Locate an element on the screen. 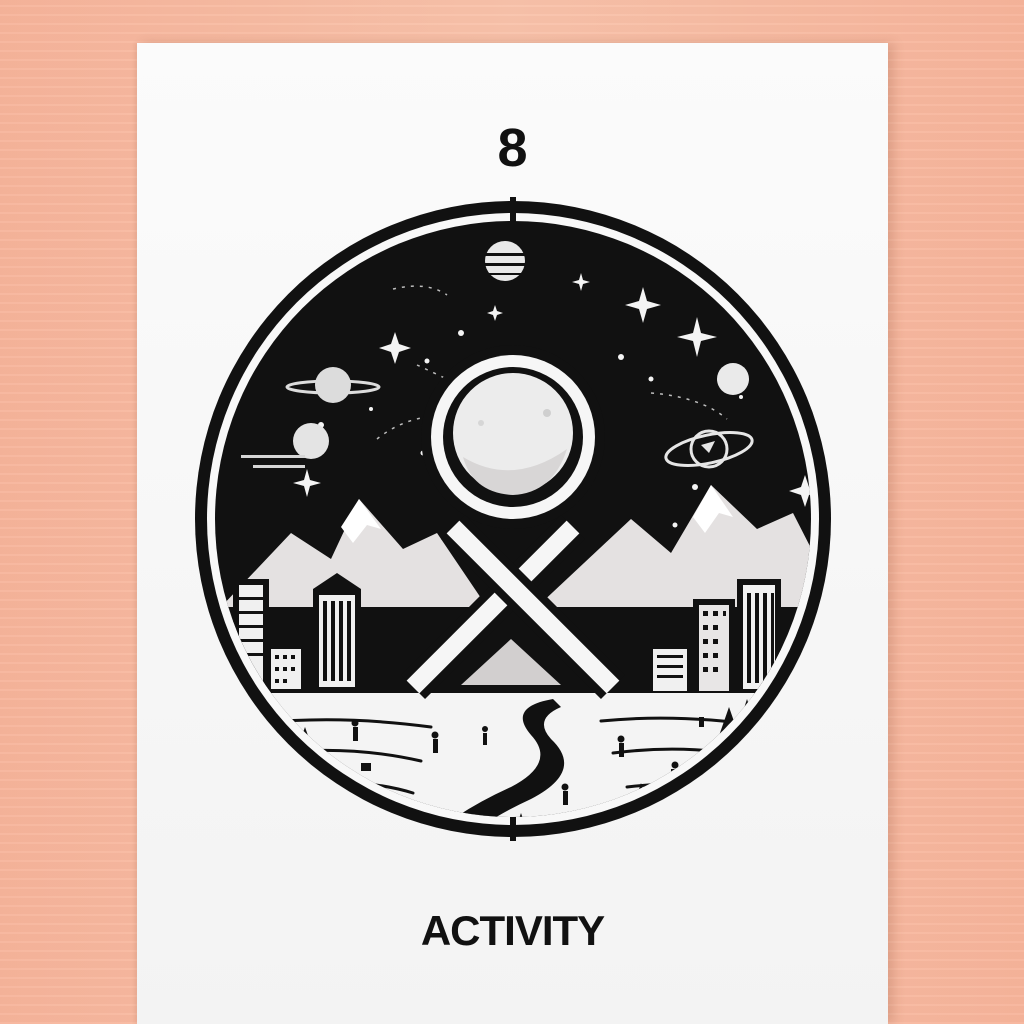 The width and height of the screenshot is (1024, 1024). top-tick is located at coordinates (513, 210).